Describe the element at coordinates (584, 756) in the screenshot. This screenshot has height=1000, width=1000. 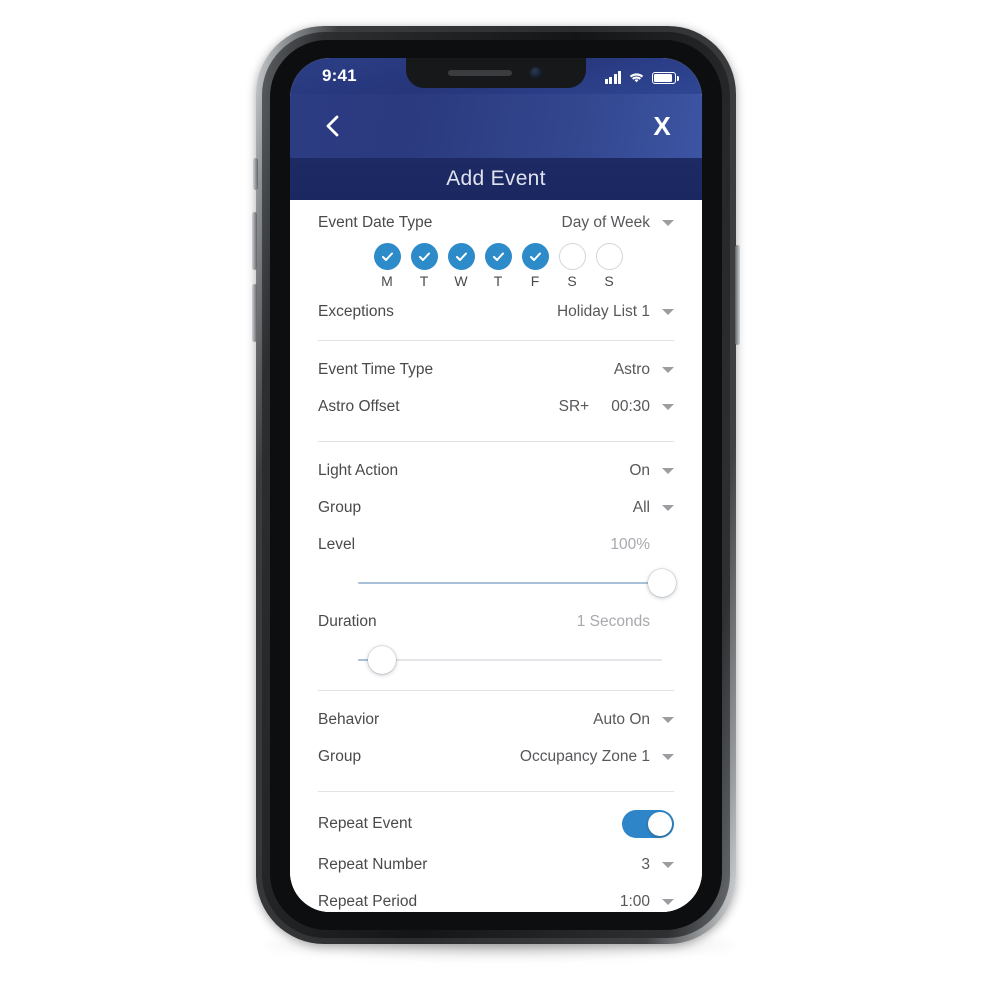
I see `value-behavior-group: Occupancy Zone 1` at that location.